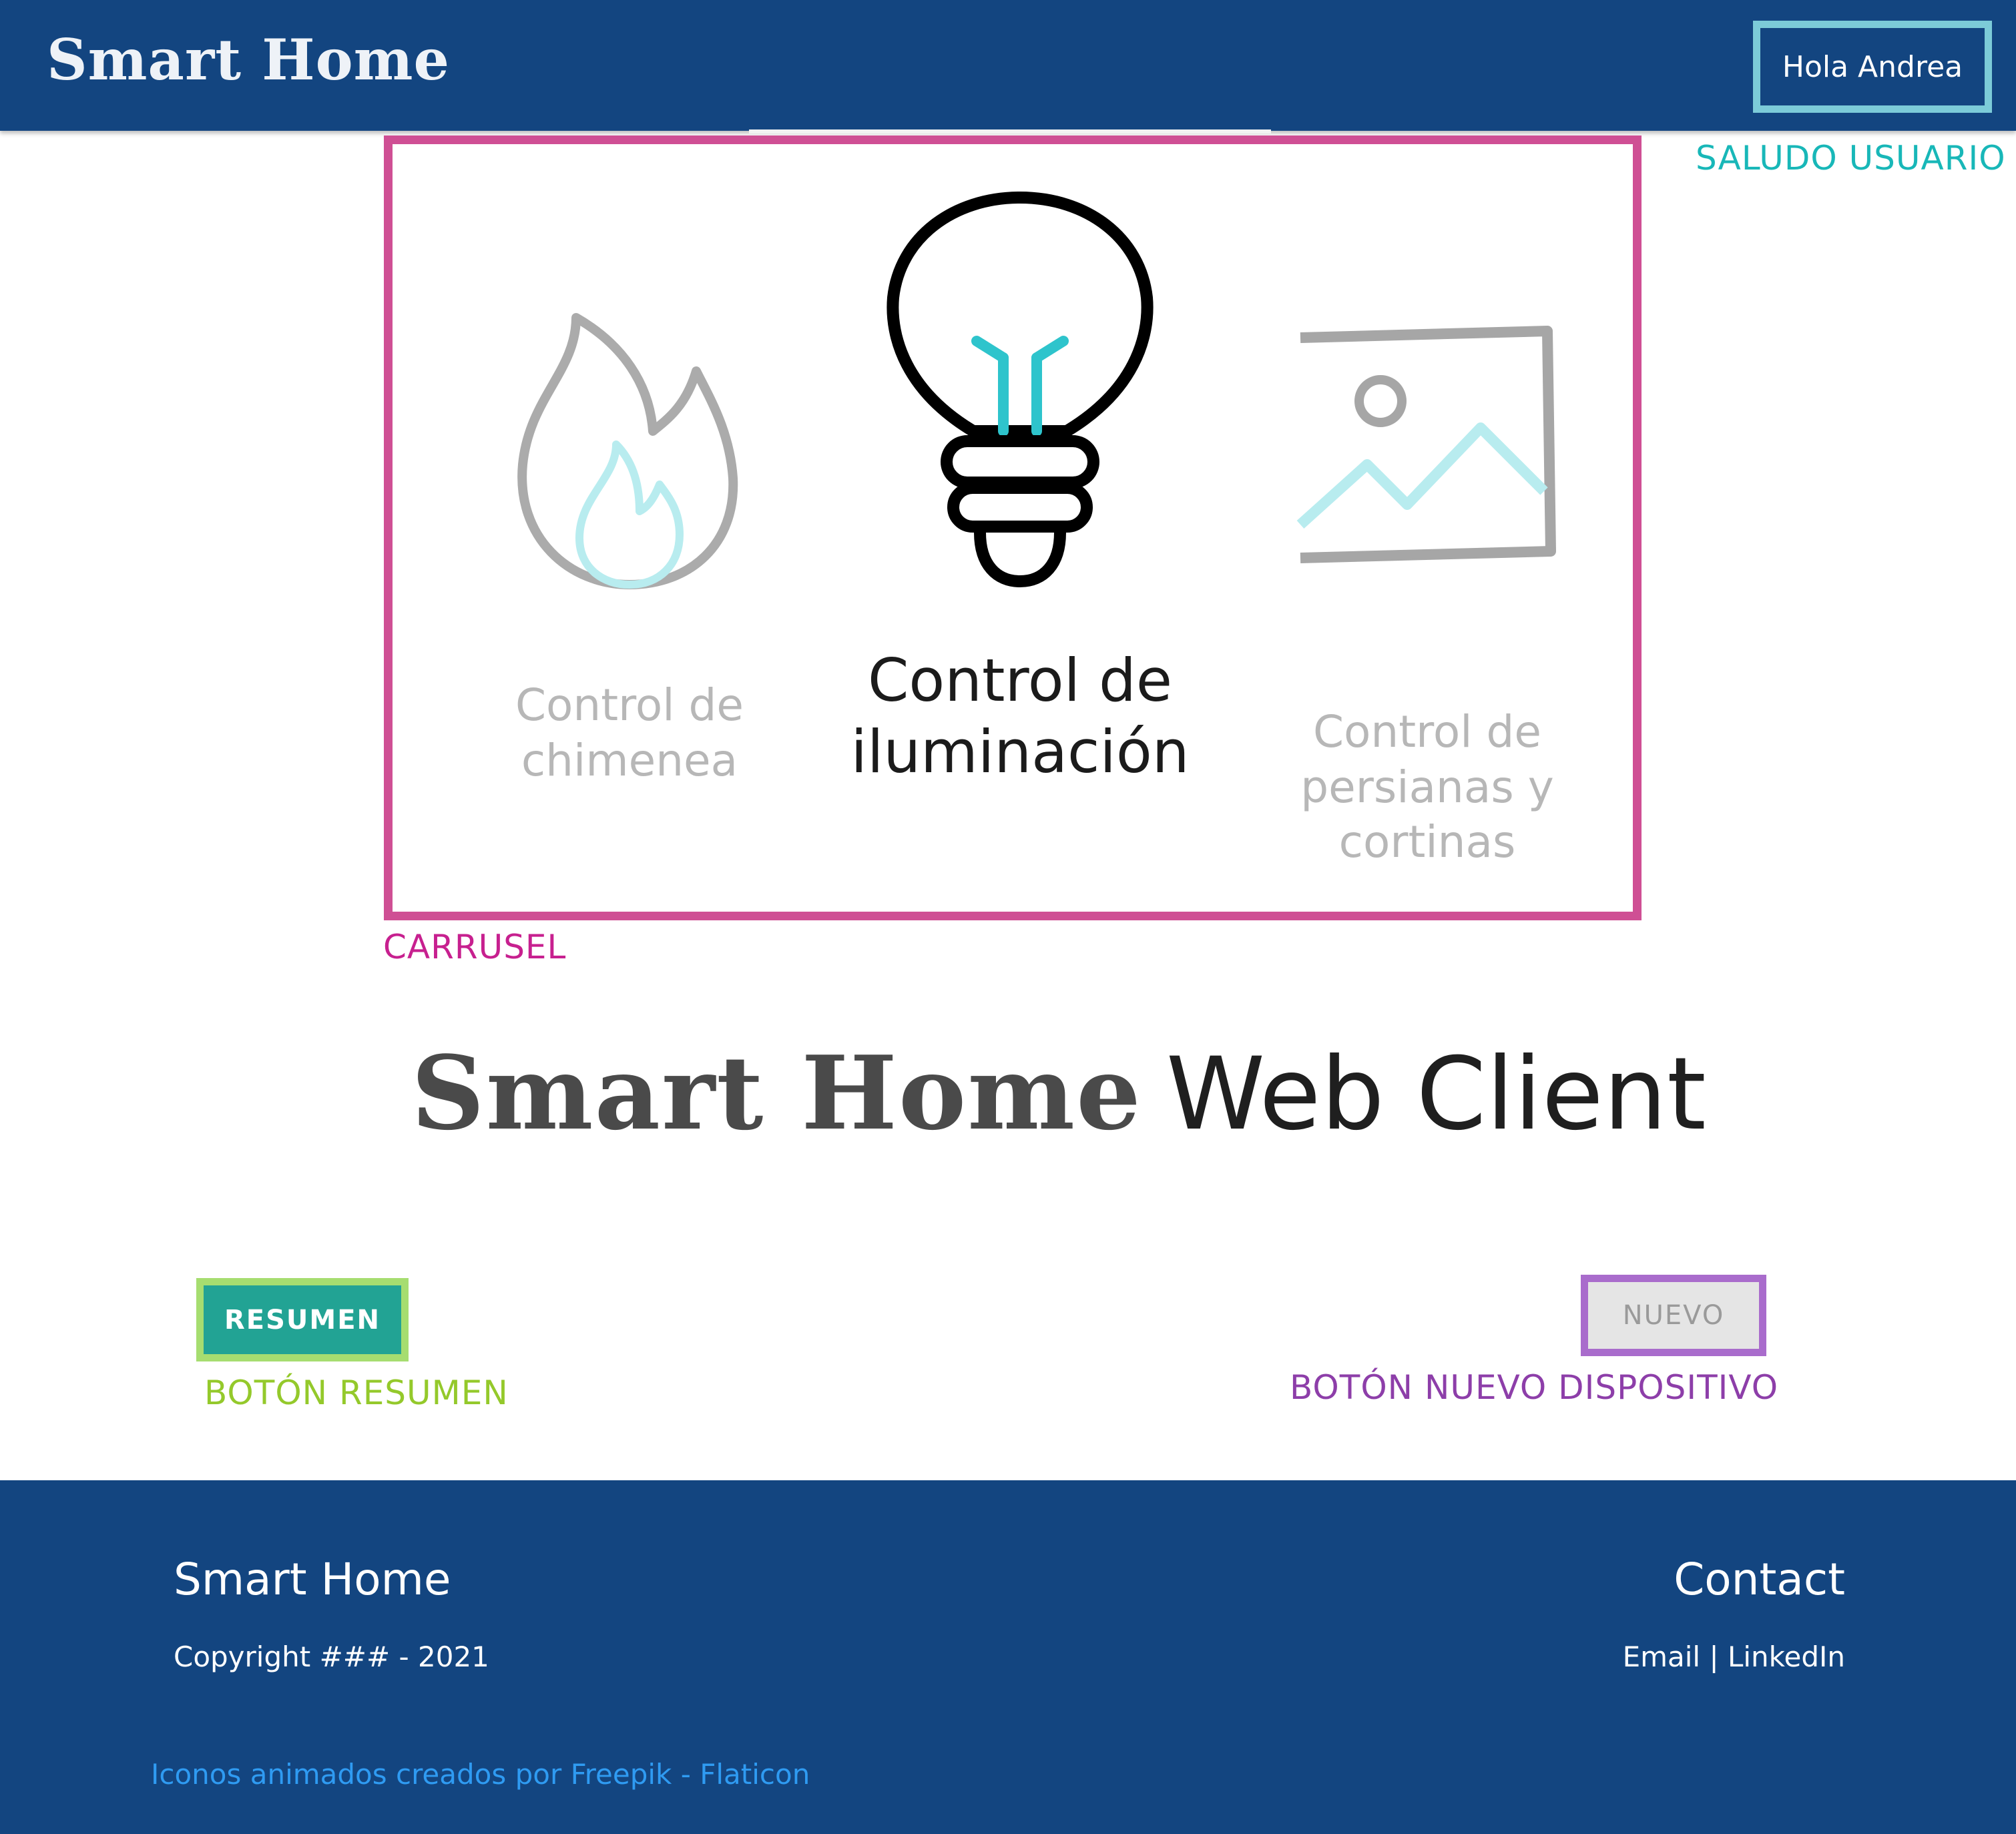 This screenshot has height=1834, width=2016. What do you see at coordinates (1020, 390) in the screenshot?
I see `lightbulb-icon` at bounding box center [1020, 390].